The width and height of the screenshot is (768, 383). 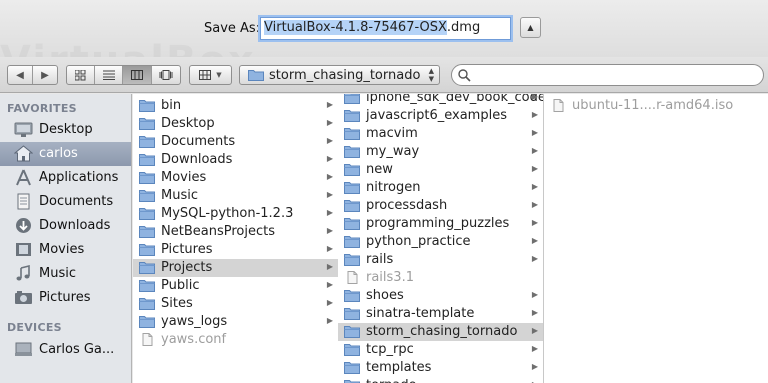 I want to click on folder-row: templates ▶, so click(x=440, y=368).